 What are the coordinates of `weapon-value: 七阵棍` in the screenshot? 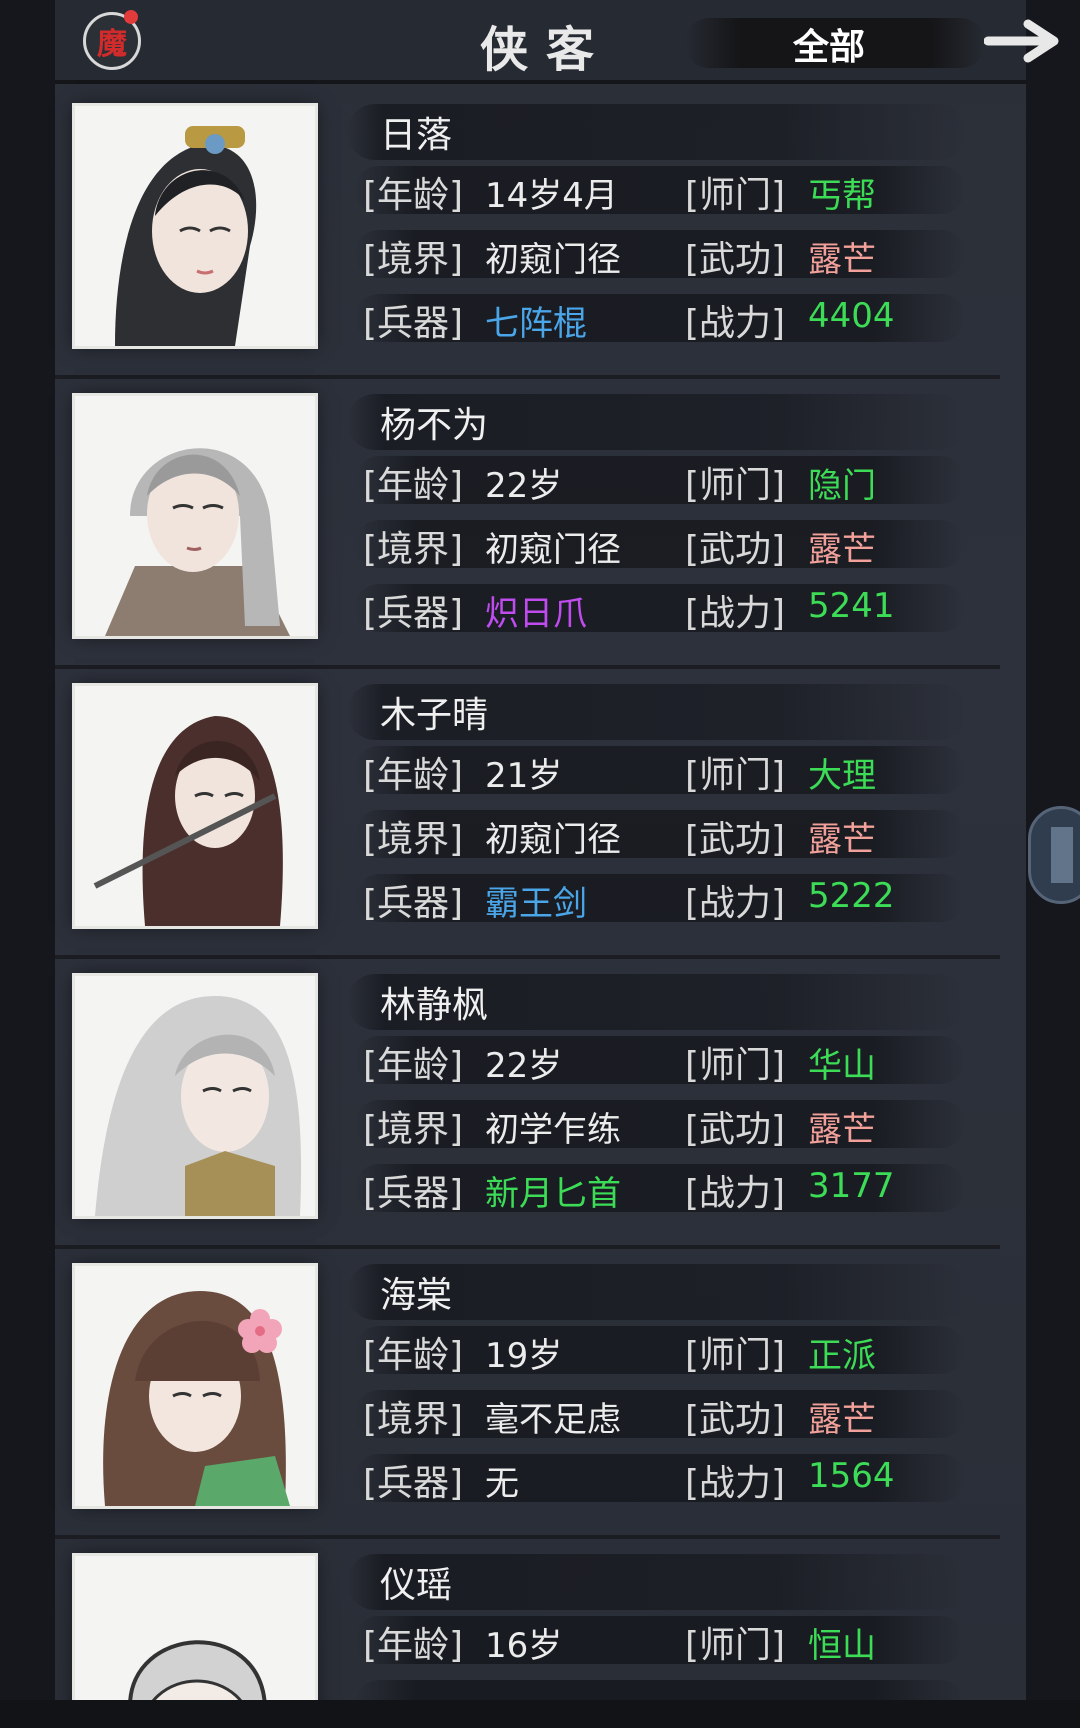 It's located at (536, 324).